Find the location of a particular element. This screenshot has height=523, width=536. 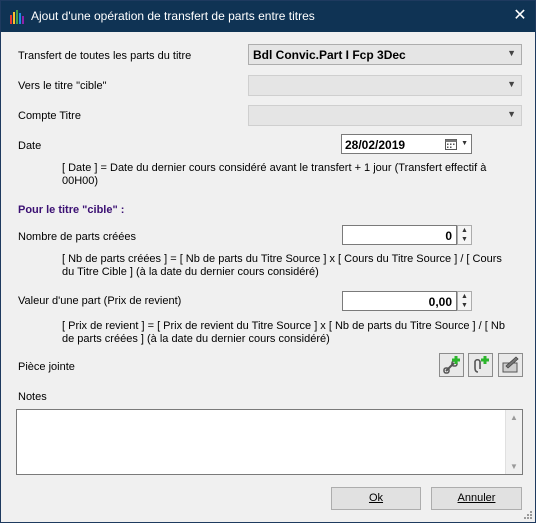

cancel-button-label: Annuler is located at coordinates (476, 498).